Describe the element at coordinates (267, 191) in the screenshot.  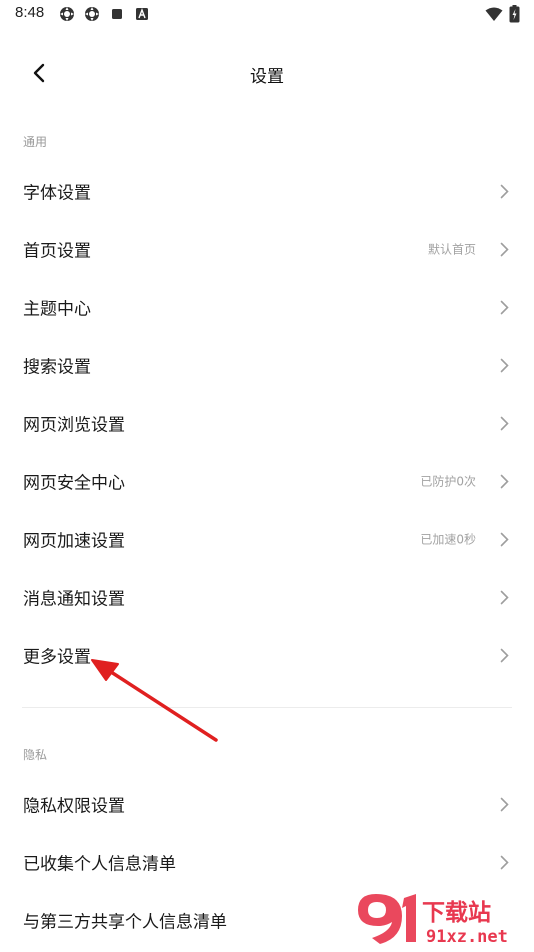
I see `settings-item-font: 字体设置` at that location.